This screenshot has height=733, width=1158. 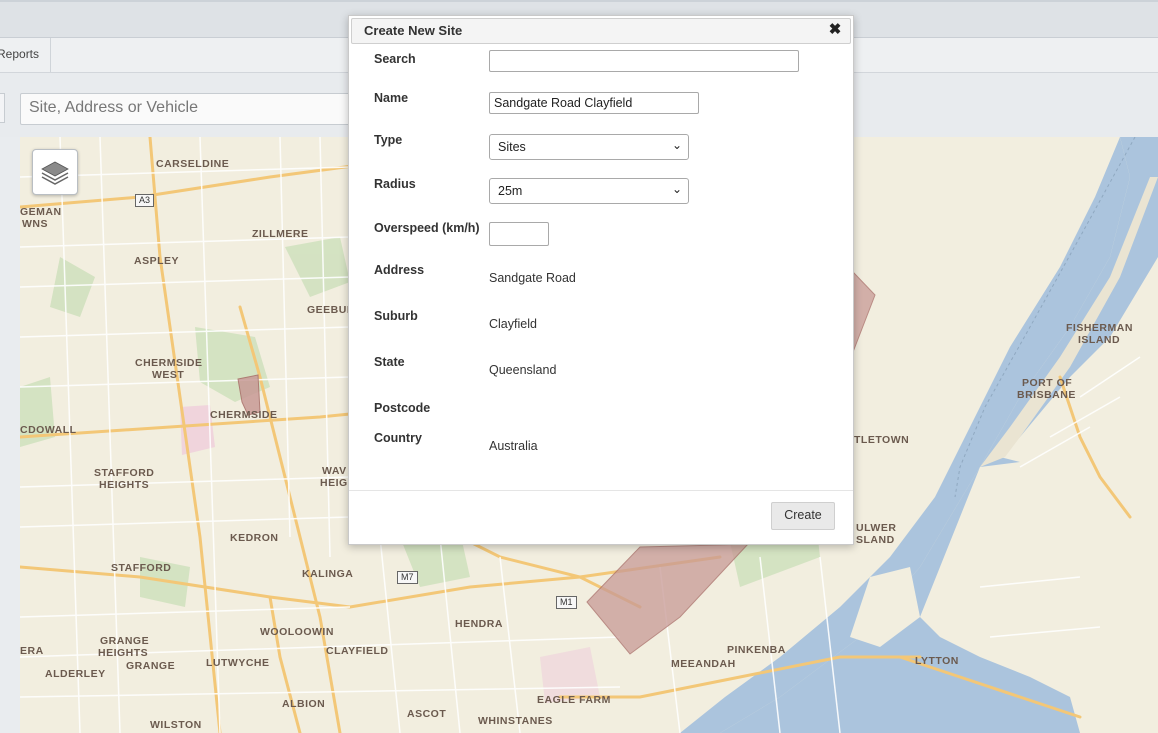 I want to click on map-layers-button, so click(x=55, y=172).